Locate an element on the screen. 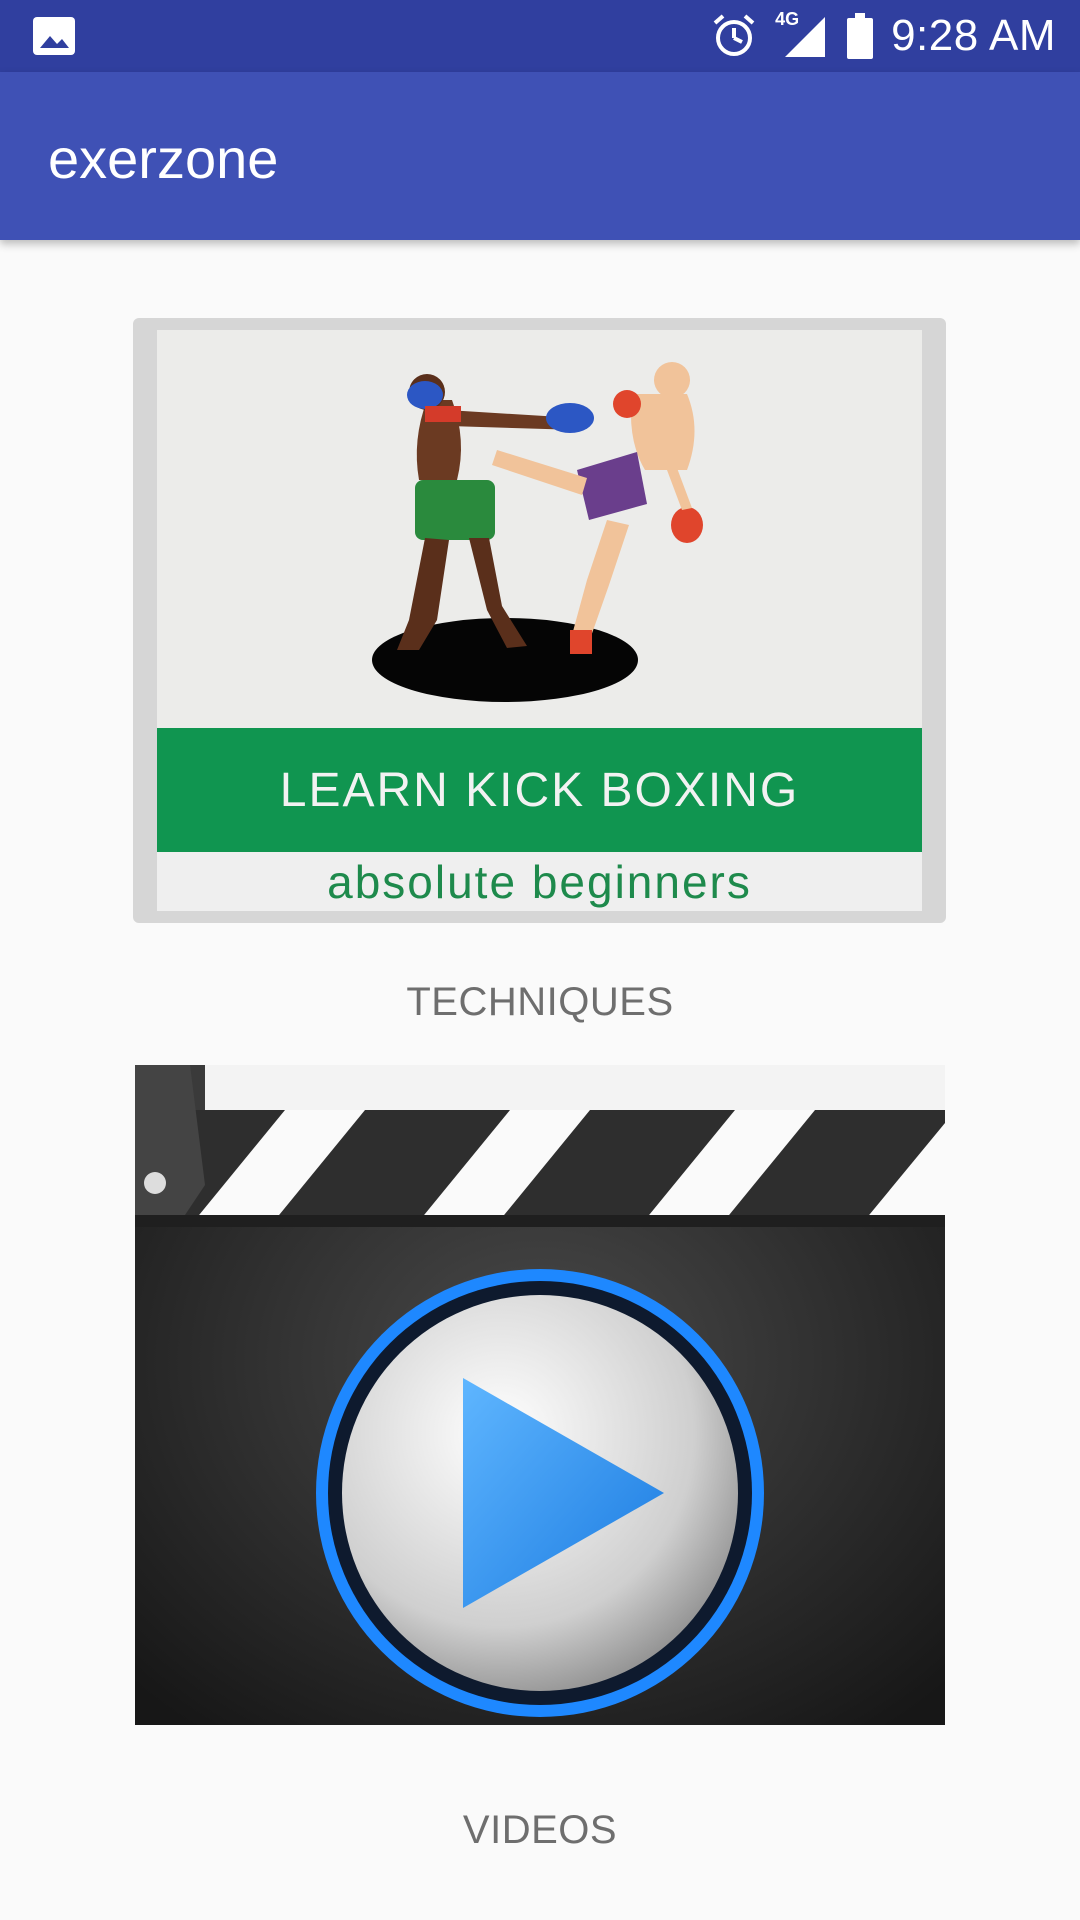 Image resolution: width=1080 pixels, height=1920 pixels. image-notification-icon is located at coordinates (54, 36).